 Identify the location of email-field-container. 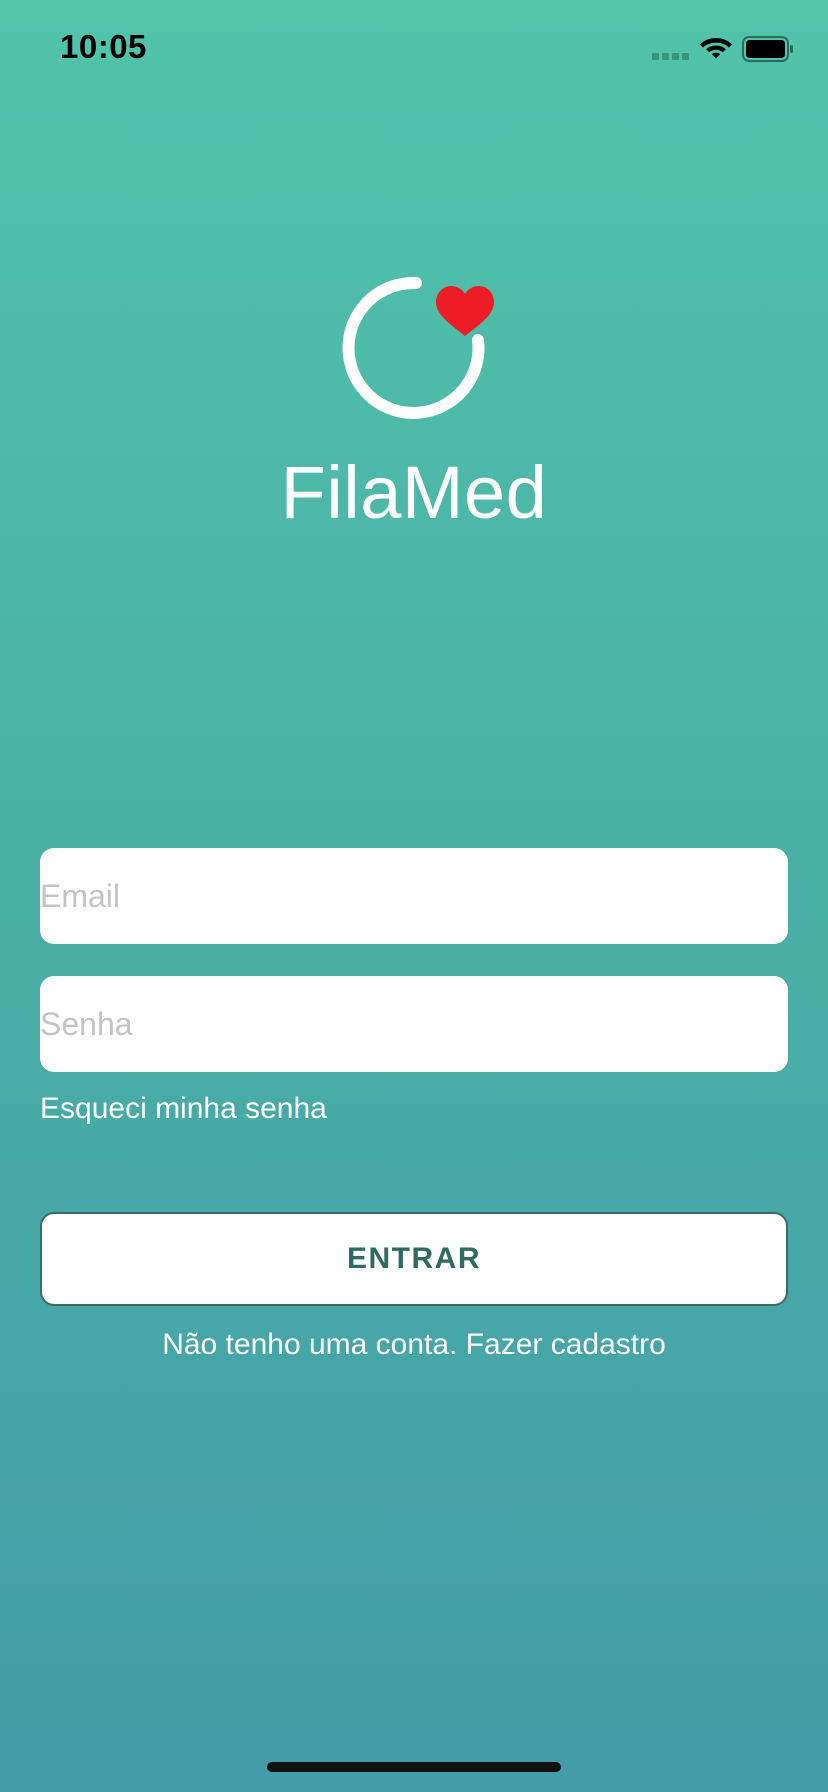
(414, 896).